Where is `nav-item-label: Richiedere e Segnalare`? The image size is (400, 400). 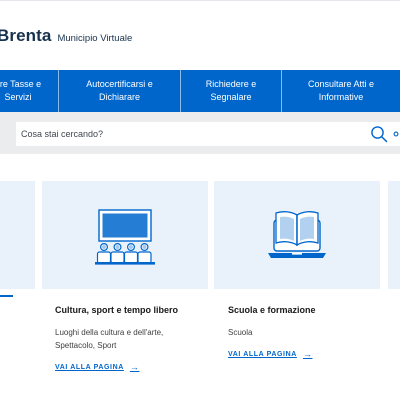
nav-item-label: Richiedere e Segnalare is located at coordinates (231, 90).